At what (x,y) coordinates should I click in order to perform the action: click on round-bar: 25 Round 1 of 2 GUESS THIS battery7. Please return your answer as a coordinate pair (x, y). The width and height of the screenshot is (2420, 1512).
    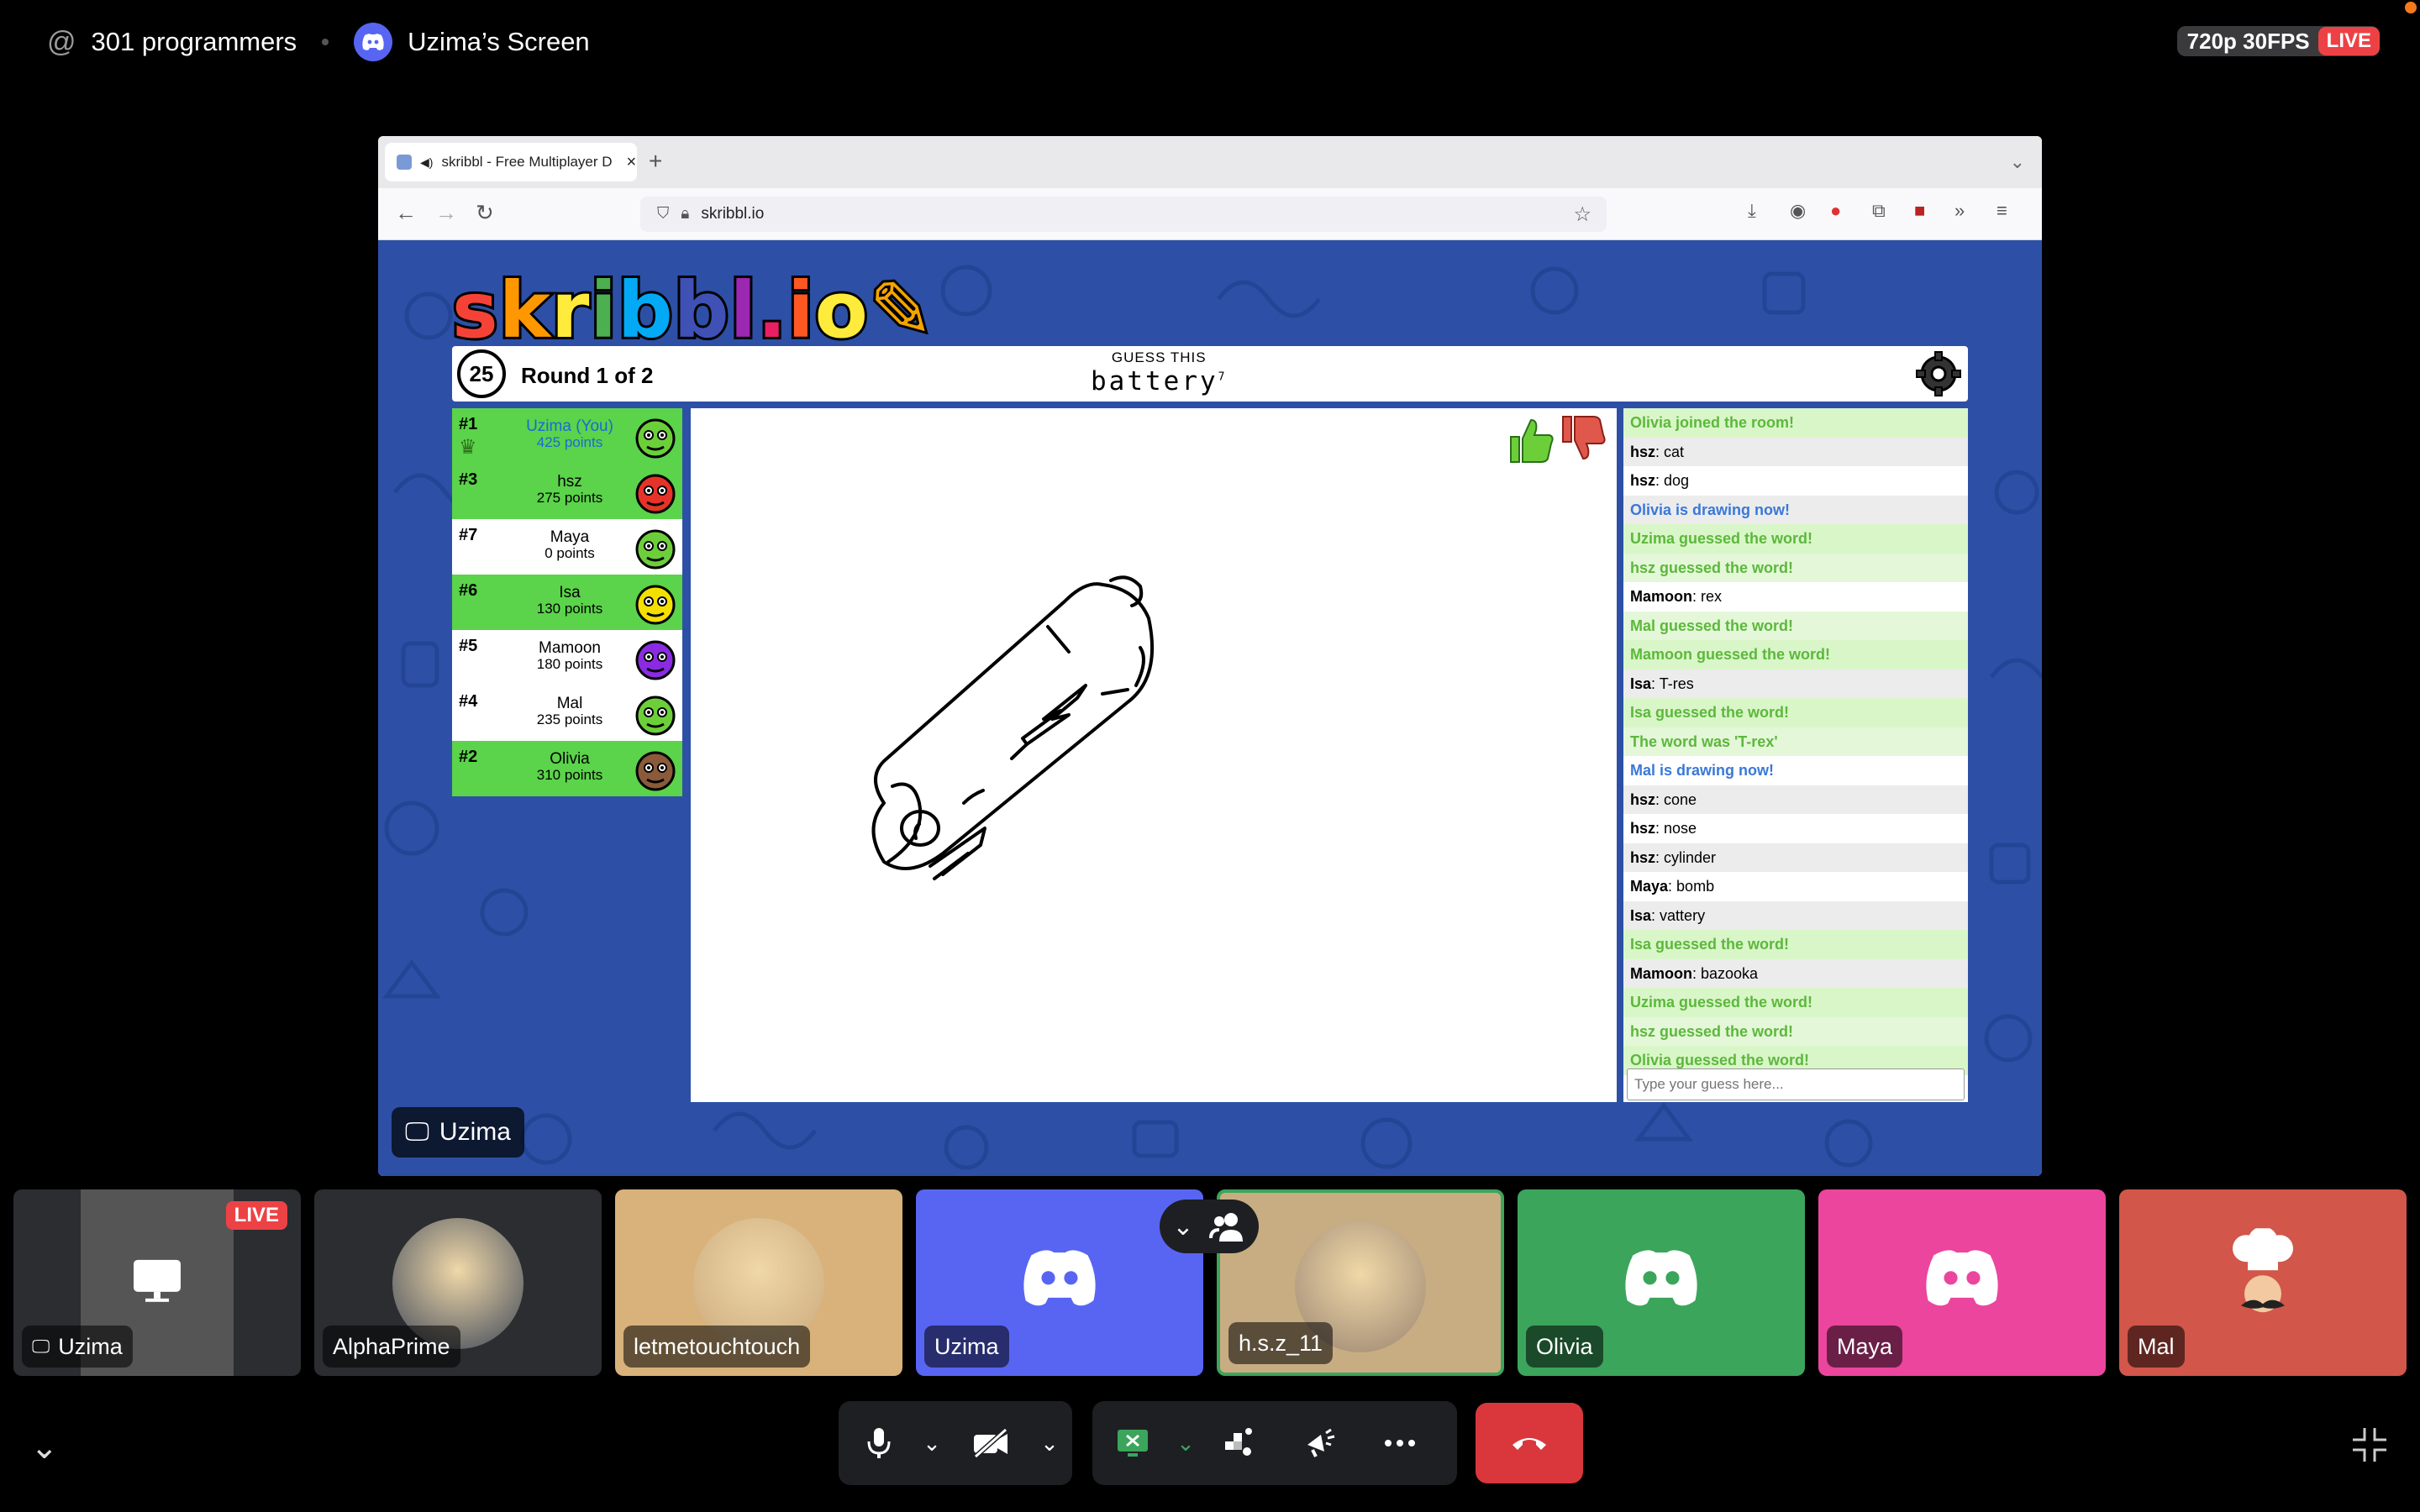
    Looking at the image, I should click on (1210, 374).